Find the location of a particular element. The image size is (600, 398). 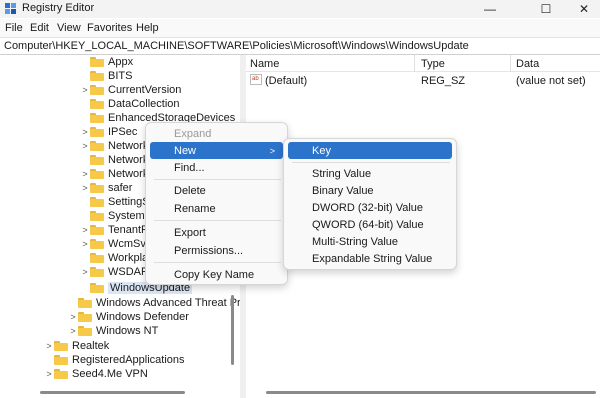

tree-item-bits: BITS is located at coordinates (111, 76).